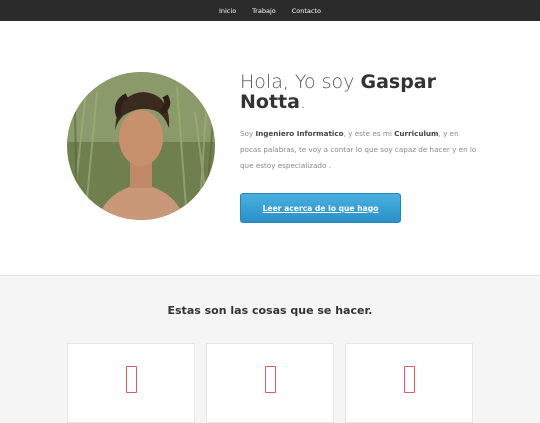 This screenshot has width=540, height=423. I want to click on skills-title: Estas son las cosas que se hacer., so click(270, 310).